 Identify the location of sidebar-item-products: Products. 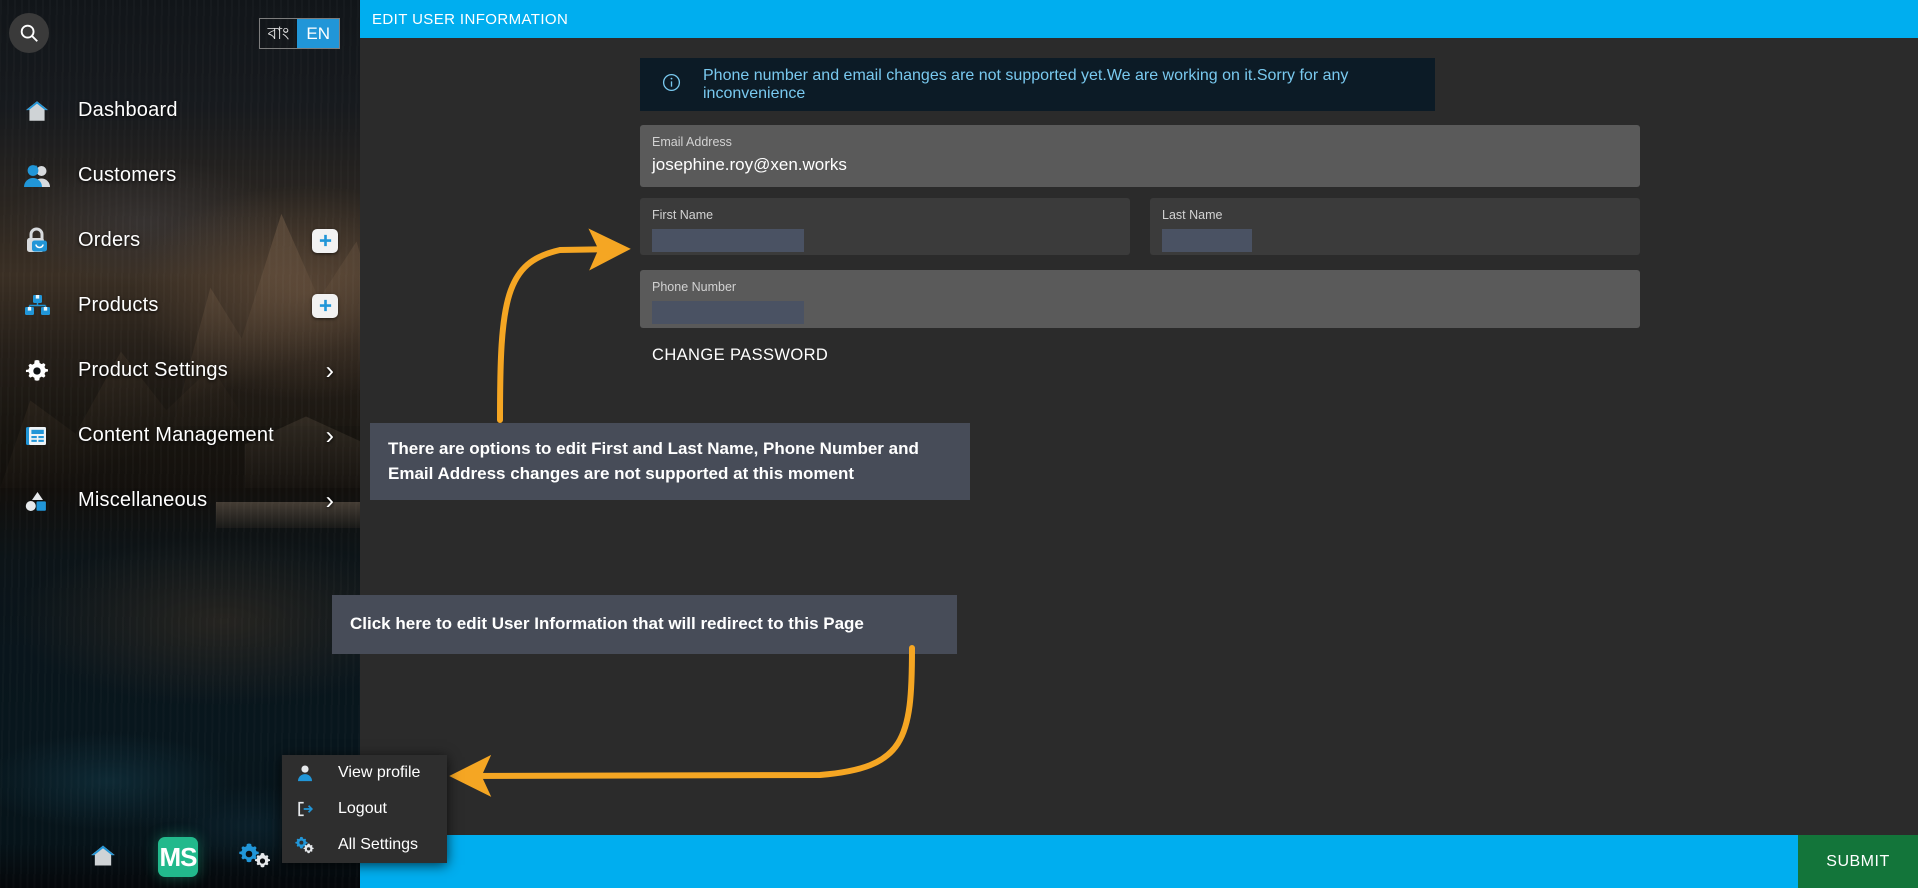
(180, 305).